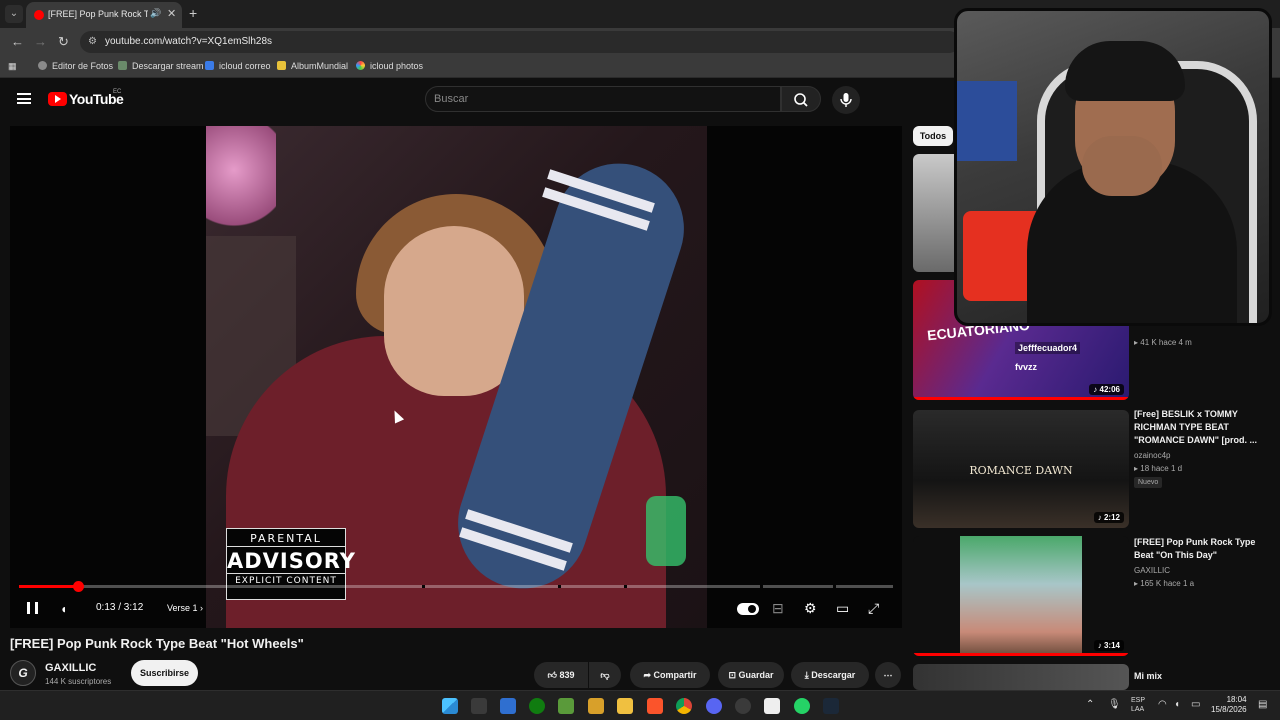  Describe the element at coordinates (655, 706) in the screenshot. I see `brave-browser-icon` at that location.